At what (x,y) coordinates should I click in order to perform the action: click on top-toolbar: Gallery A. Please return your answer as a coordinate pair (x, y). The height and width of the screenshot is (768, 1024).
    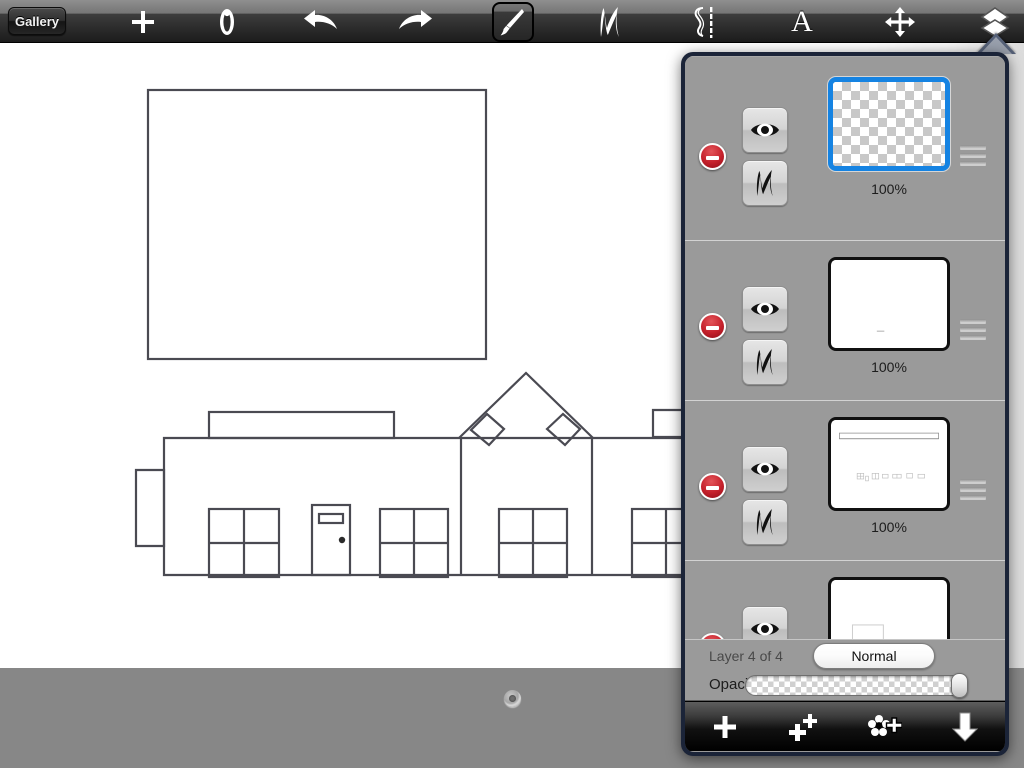
    Looking at the image, I should click on (512, 21).